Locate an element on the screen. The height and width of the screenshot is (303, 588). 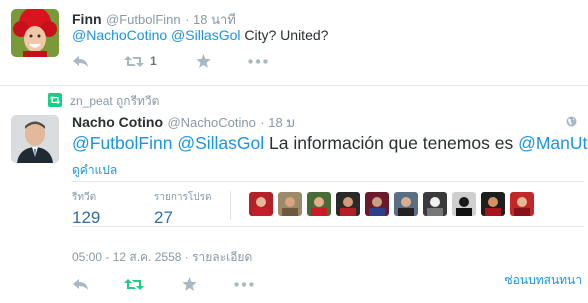
tweet-actions: 1 is located at coordinates (170, 61).